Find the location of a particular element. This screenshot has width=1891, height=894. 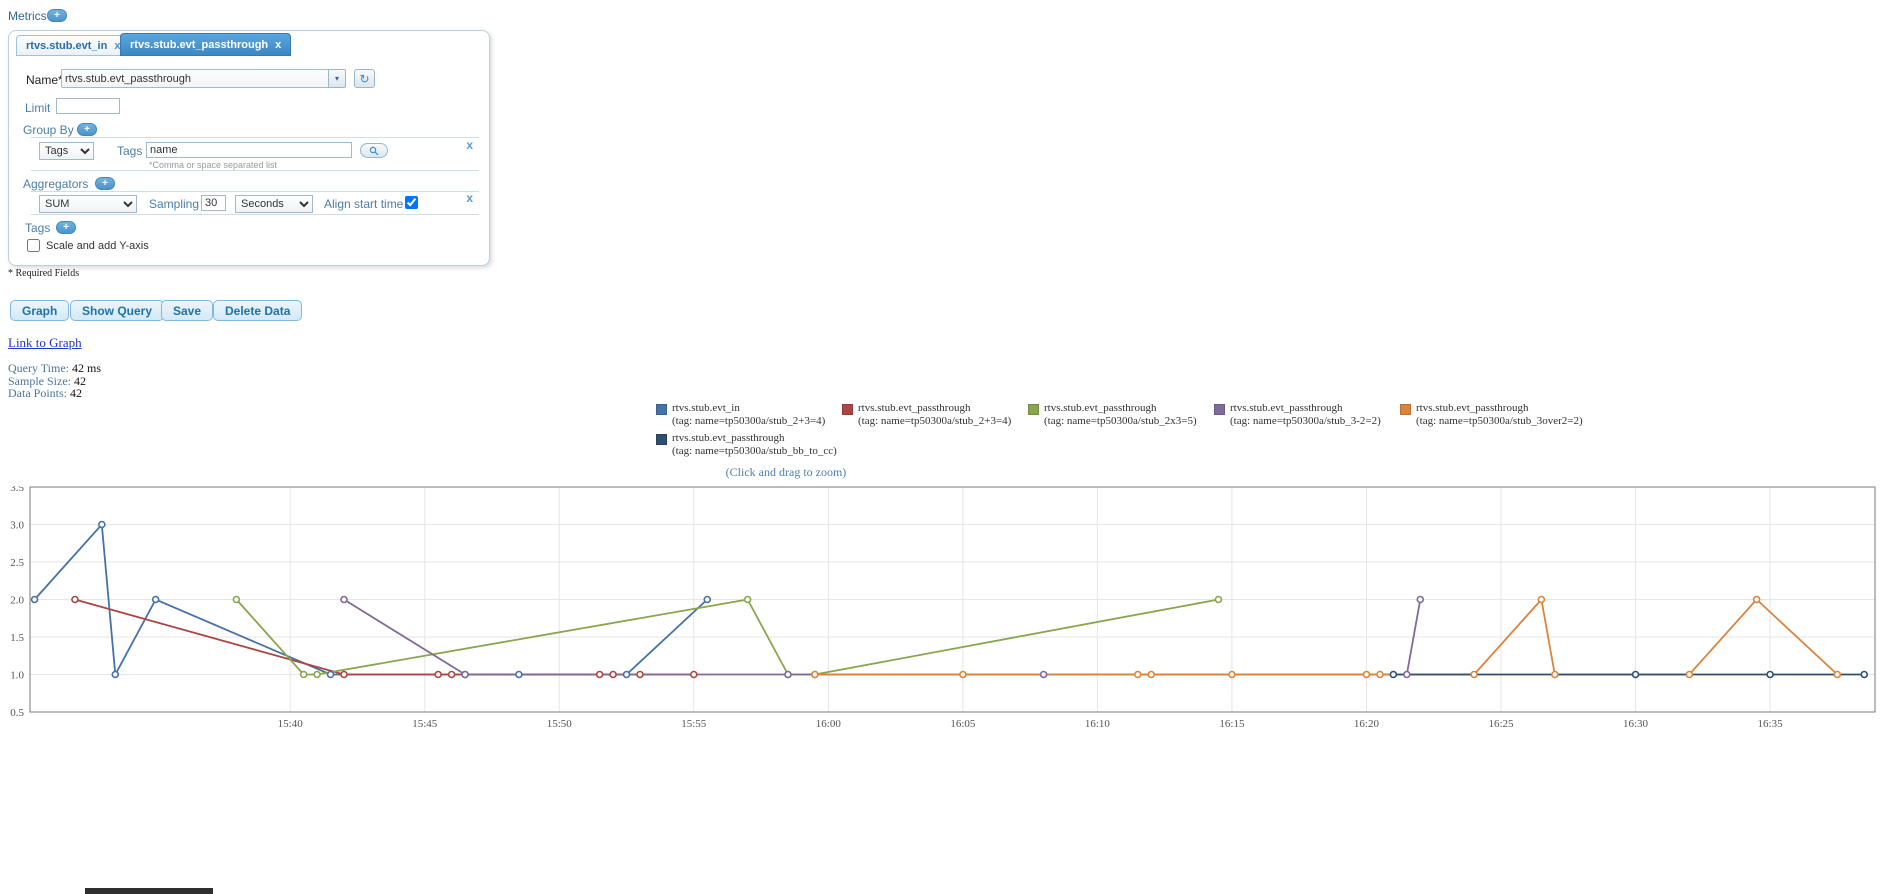

show-query-button: Show Query is located at coordinates (117, 310).